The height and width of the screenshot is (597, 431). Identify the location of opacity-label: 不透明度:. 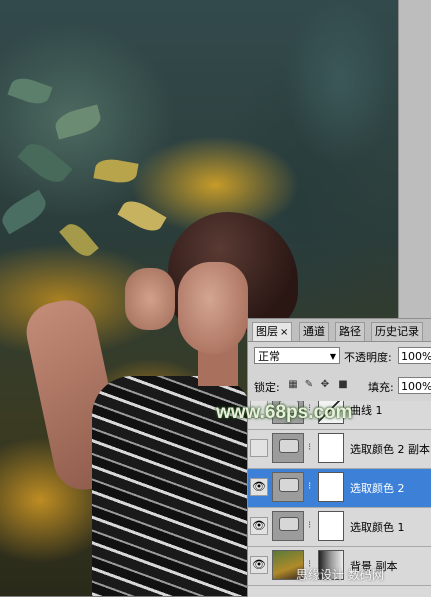
(368, 357).